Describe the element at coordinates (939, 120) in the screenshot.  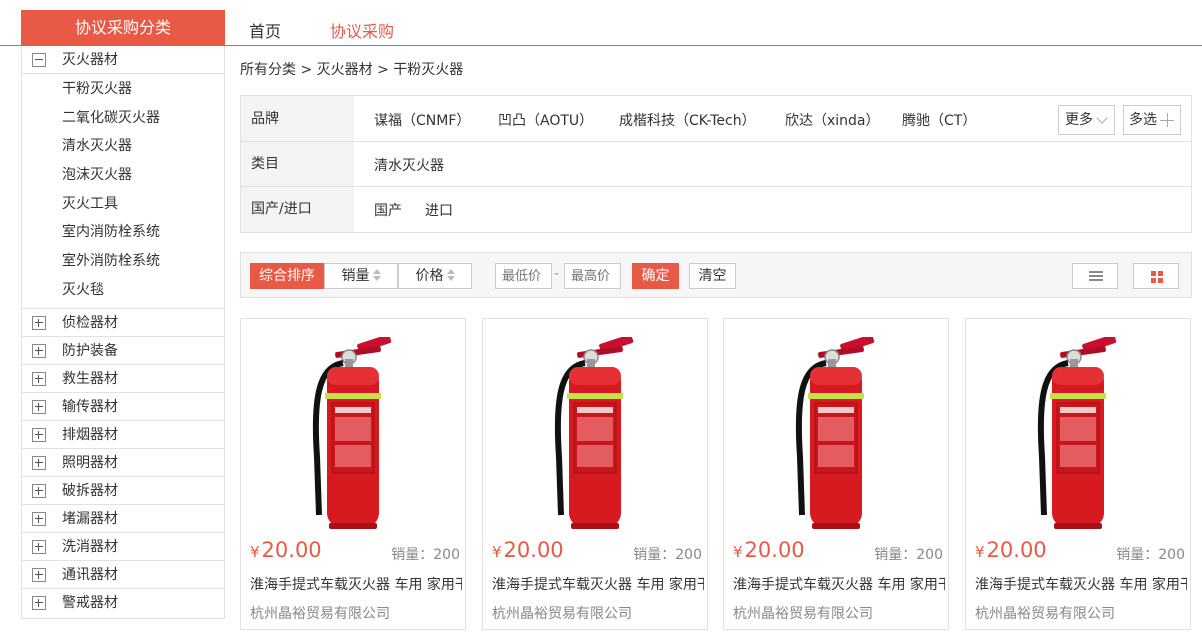
I see `brand-option: 腾驰（CT）` at that location.